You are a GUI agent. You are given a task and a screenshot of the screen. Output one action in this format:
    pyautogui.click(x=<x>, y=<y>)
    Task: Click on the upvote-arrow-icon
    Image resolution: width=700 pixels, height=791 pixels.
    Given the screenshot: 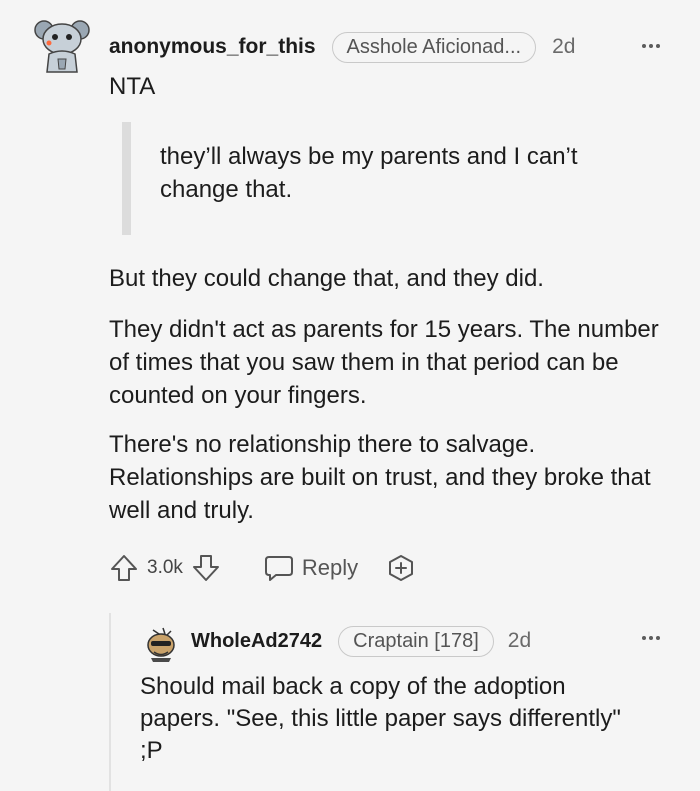 What is the action you would take?
    pyautogui.click(x=124, y=568)
    